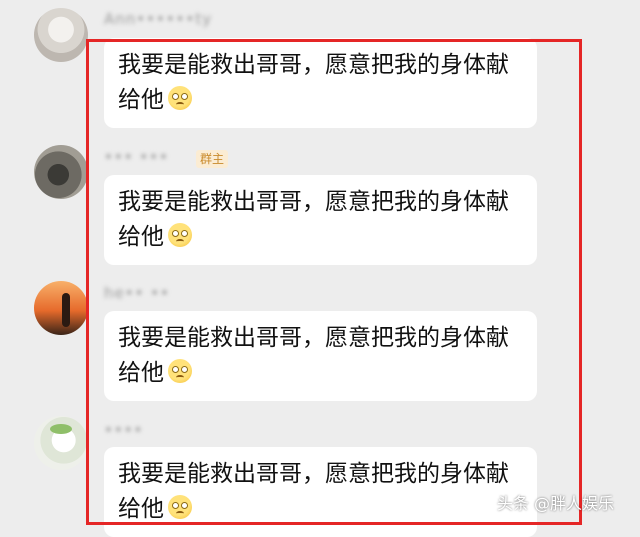  What do you see at coordinates (136, 157) in the screenshot?
I see `sender-name: ••• •••` at bounding box center [136, 157].